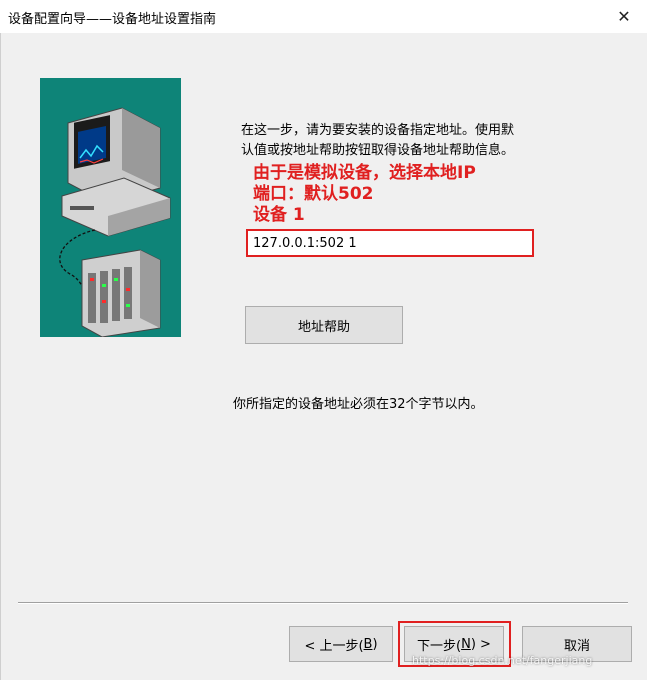  I want to click on red-annotation: 由于是模拟设备，选择本地IP 端口：默认502 设备 1, so click(364, 194).